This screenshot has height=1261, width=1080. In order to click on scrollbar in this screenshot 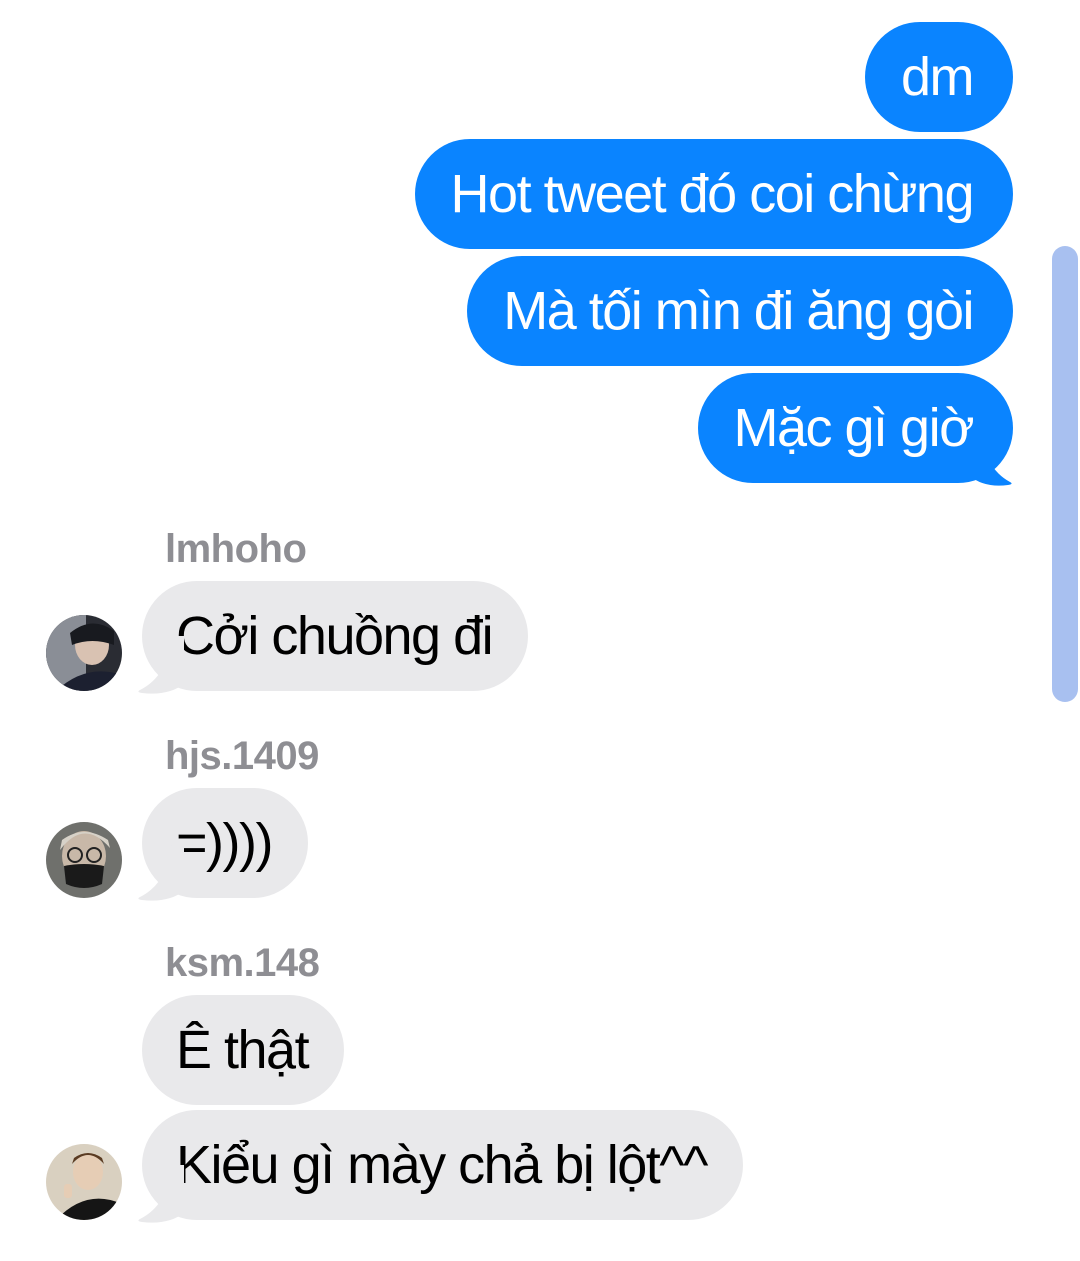, I will do `click(1065, 474)`.